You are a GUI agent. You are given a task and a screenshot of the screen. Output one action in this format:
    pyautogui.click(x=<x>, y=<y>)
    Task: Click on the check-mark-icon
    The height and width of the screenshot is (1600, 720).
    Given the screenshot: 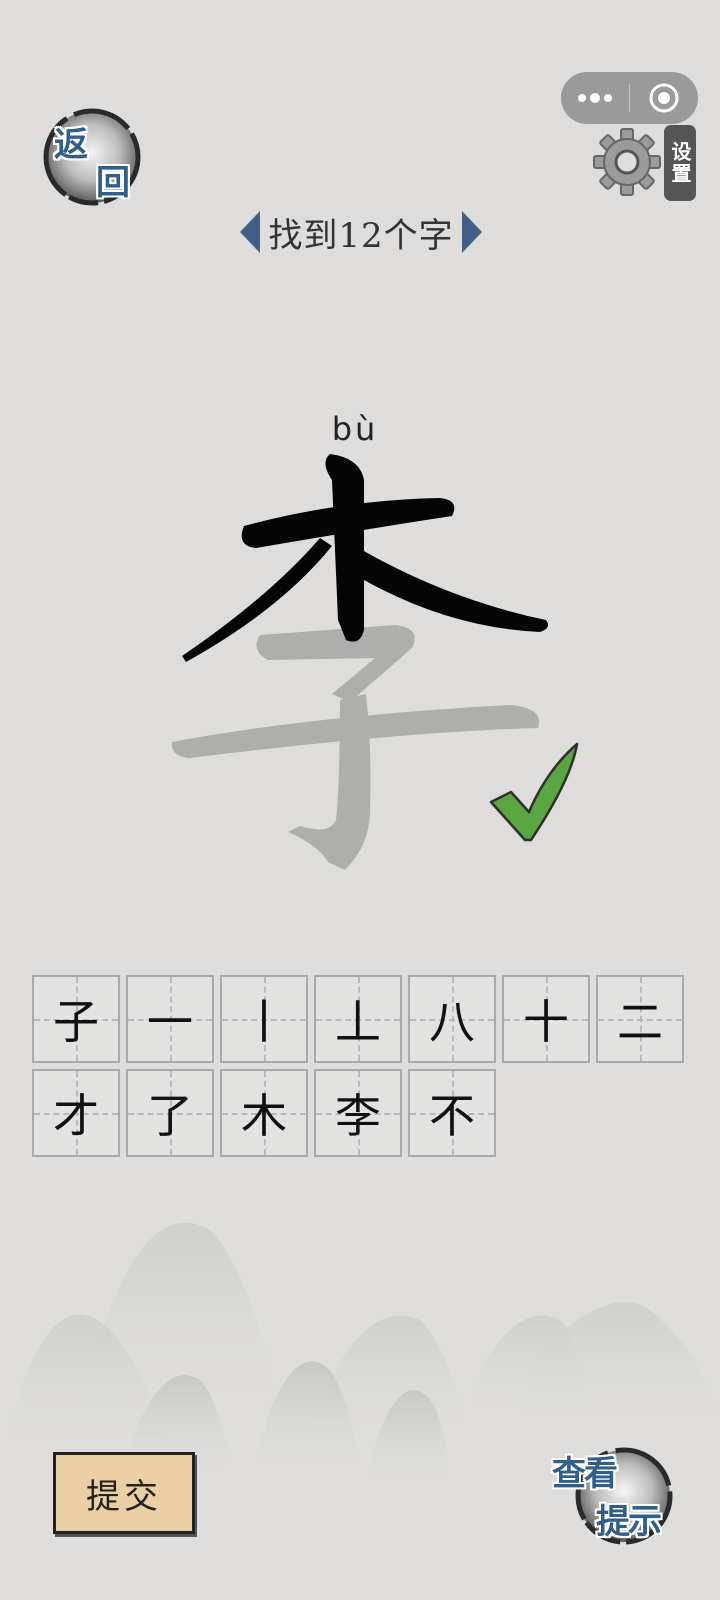 What is the action you would take?
    pyautogui.click(x=534, y=792)
    